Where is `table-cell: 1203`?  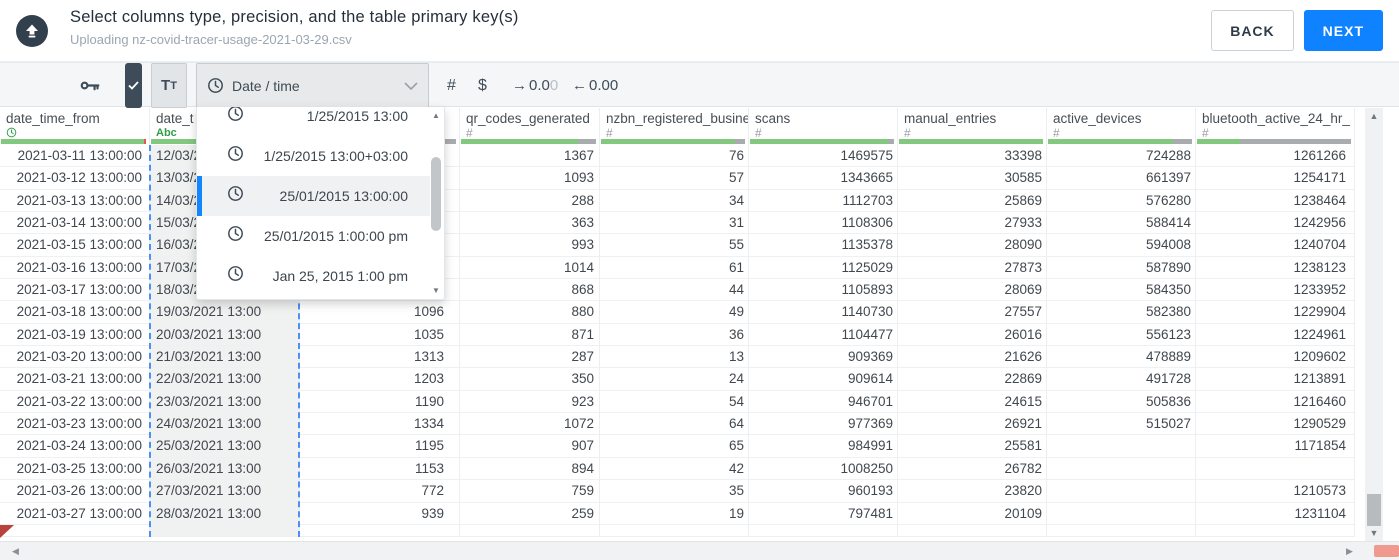 table-cell: 1203 is located at coordinates (379, 379).